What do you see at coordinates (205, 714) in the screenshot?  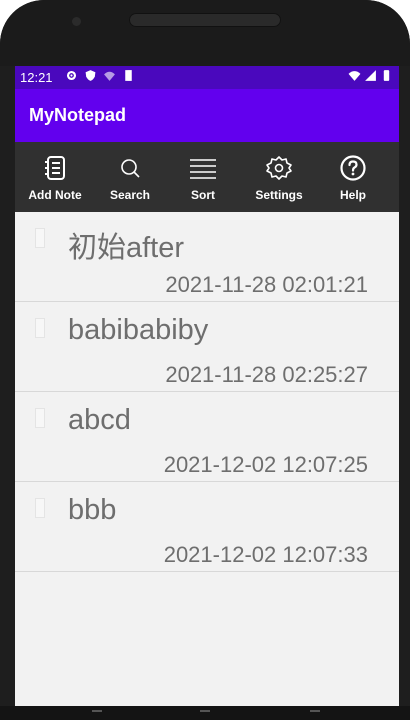 I see `home-nav-icon` at bounding box center [205, 714].